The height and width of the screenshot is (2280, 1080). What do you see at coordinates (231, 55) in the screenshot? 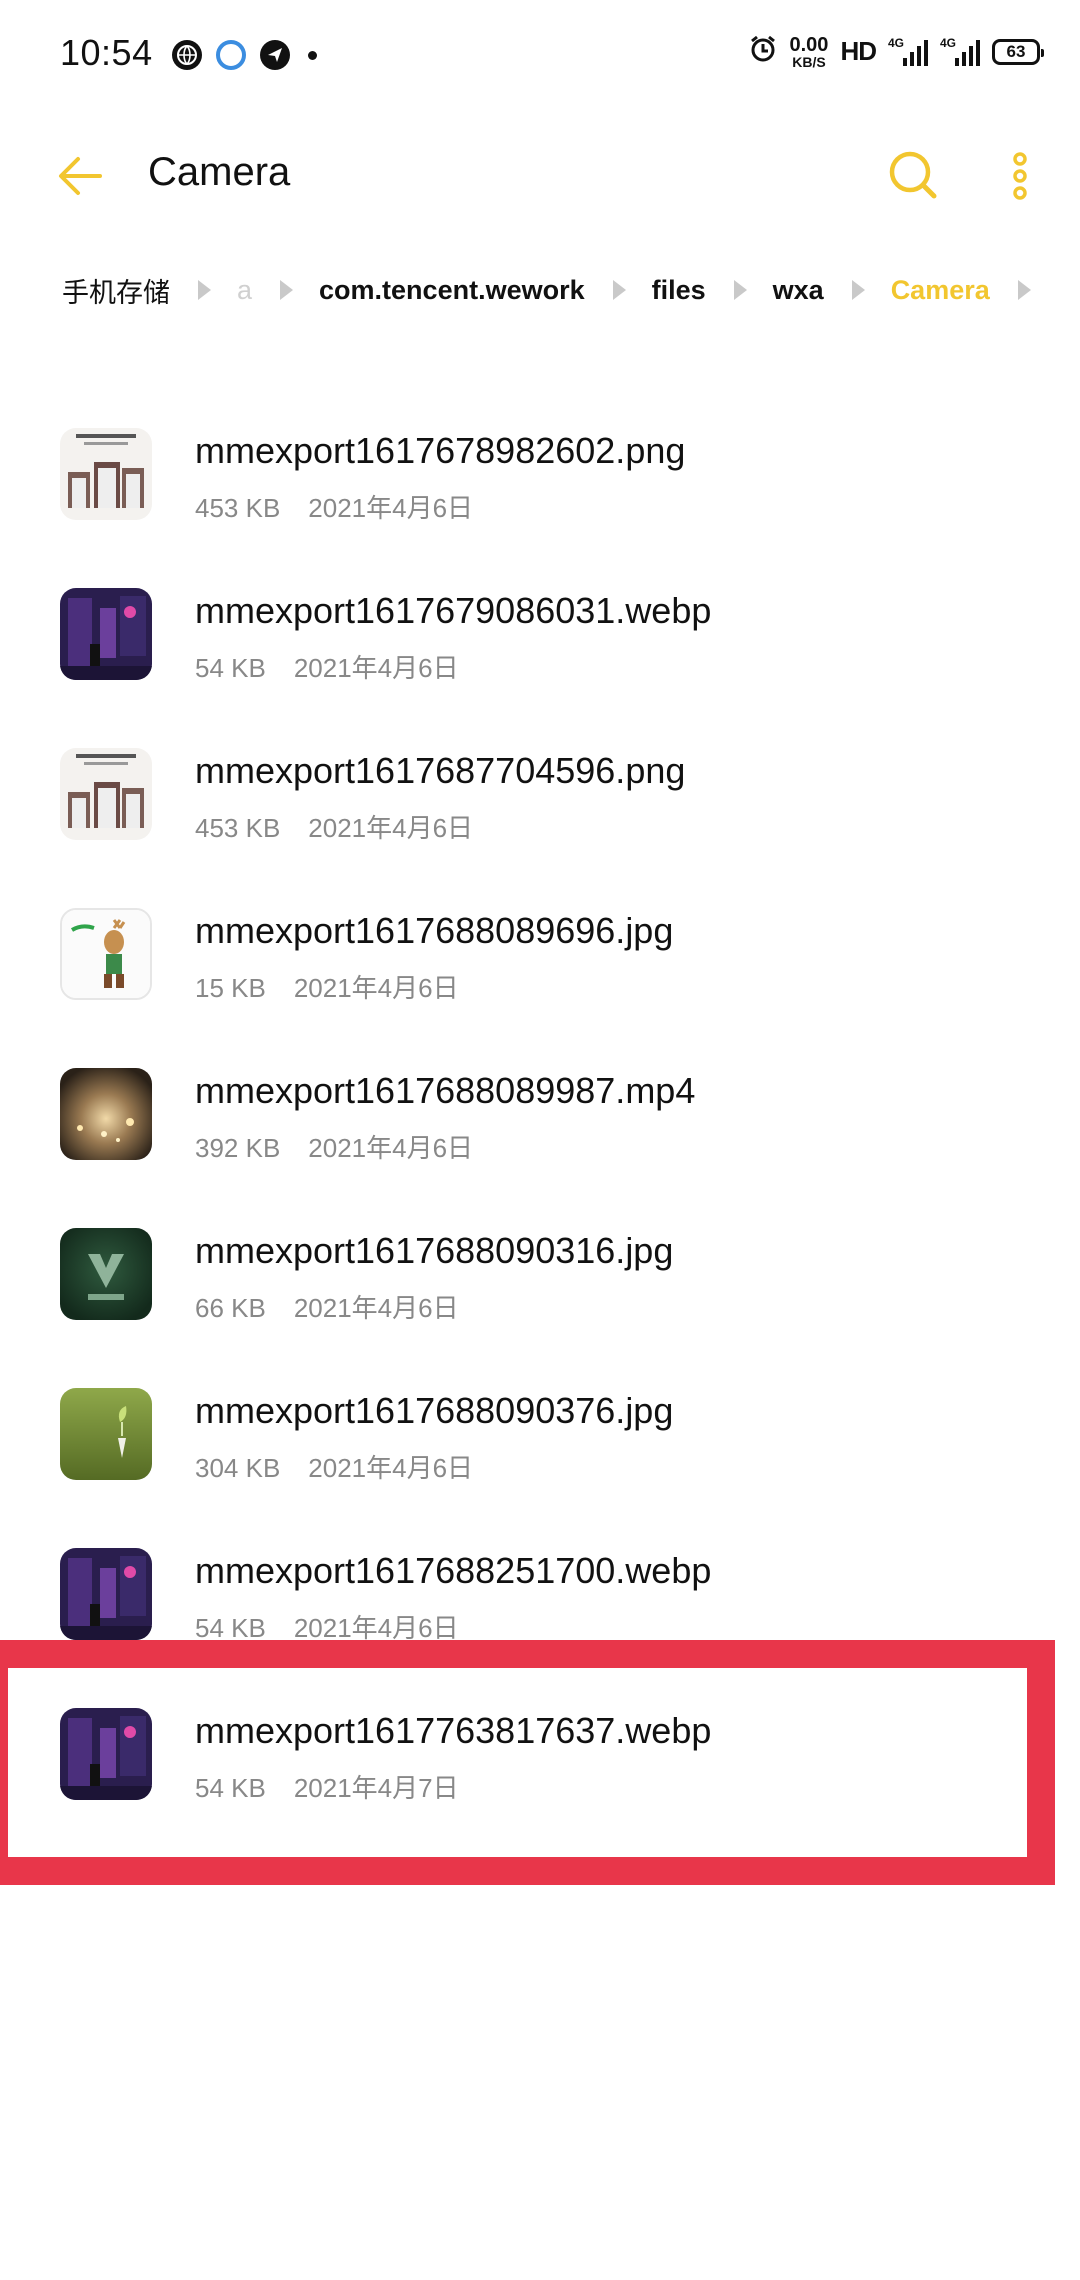
I see `edge-browser-icon` at bounding box center [231, 55].